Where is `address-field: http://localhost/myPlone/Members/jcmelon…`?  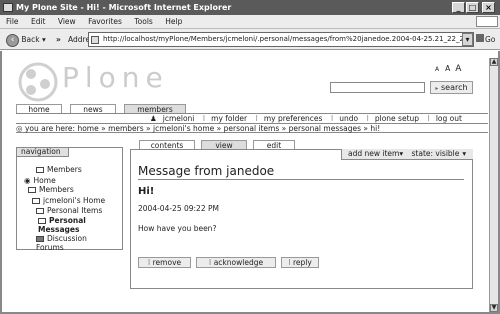 address-field: http://localhost/myPlone/Members/jcmelon… is located at coordinates (281, 39).